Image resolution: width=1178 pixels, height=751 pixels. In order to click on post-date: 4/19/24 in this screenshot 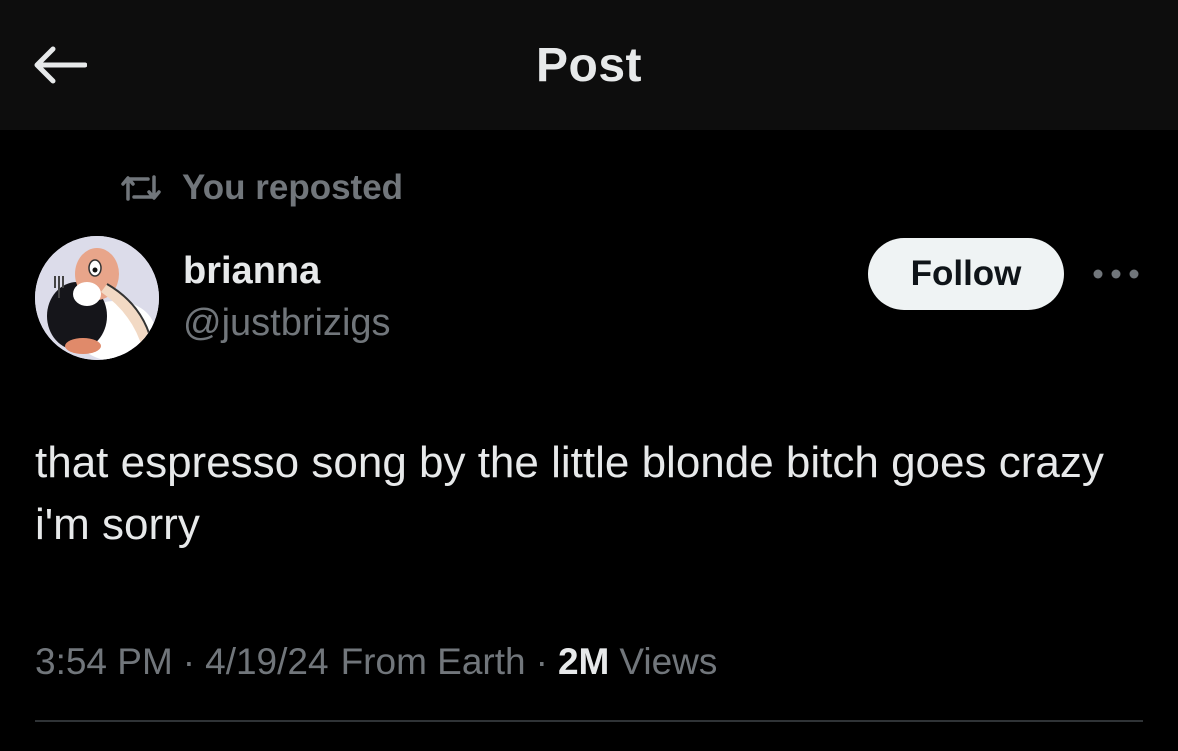, I will do `click(266, 662)`.